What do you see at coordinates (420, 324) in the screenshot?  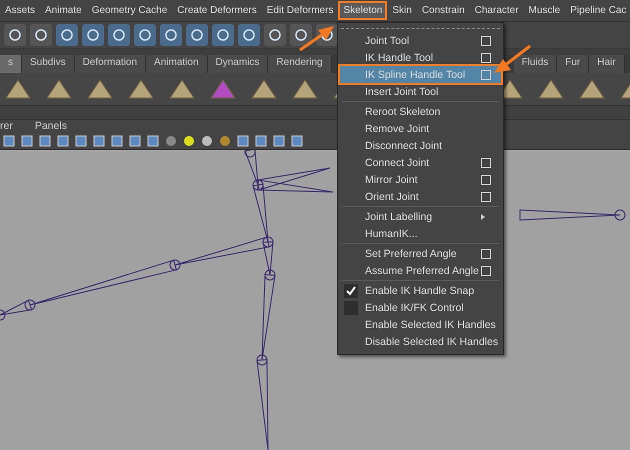 I see `menu-item: Enable Selected IK Handles` at bounding box center [420, 324].